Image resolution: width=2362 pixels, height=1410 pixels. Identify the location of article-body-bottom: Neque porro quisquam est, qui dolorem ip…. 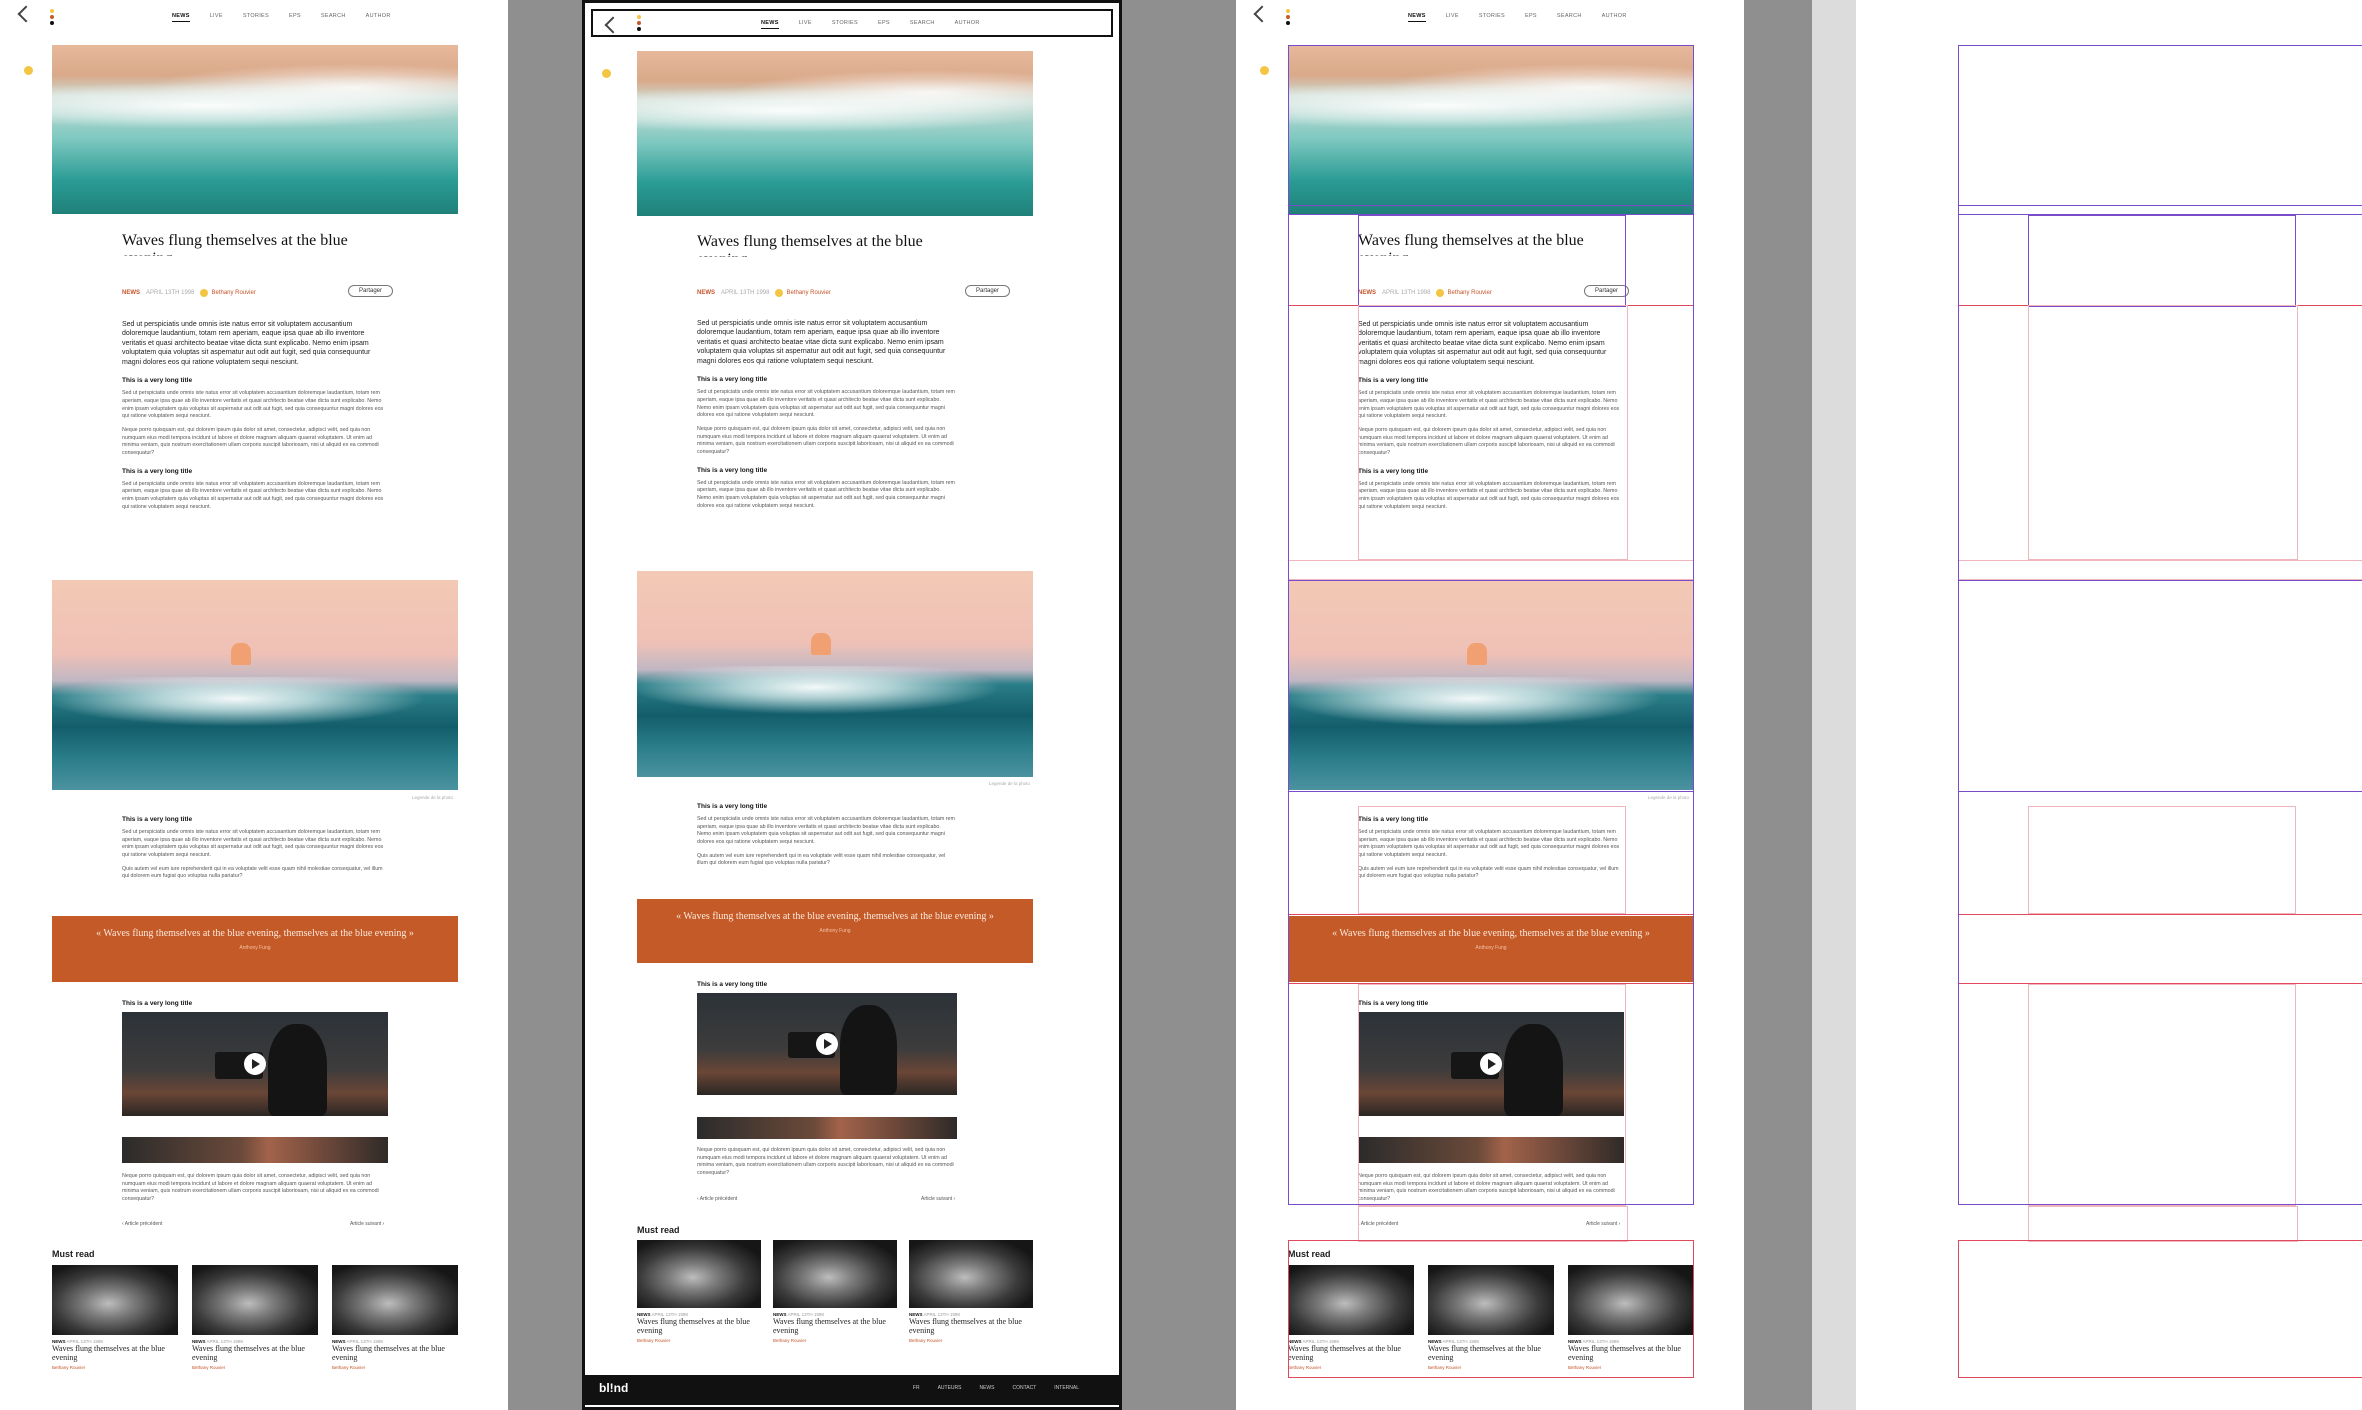
(826, 1165).